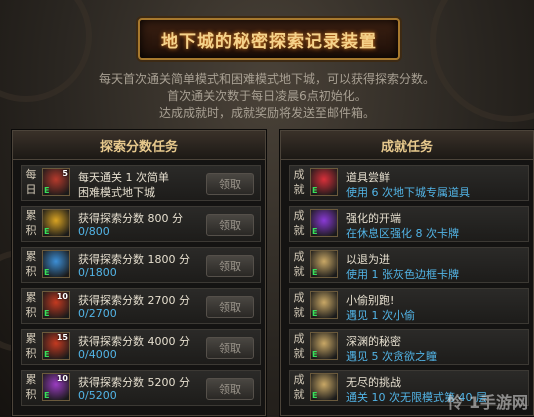 This screenshot has height=417, width=534. Describe the element at coordinates (123, 177) in the screenshot. I see `row-title: 每天通关 1 次简单` at that location.